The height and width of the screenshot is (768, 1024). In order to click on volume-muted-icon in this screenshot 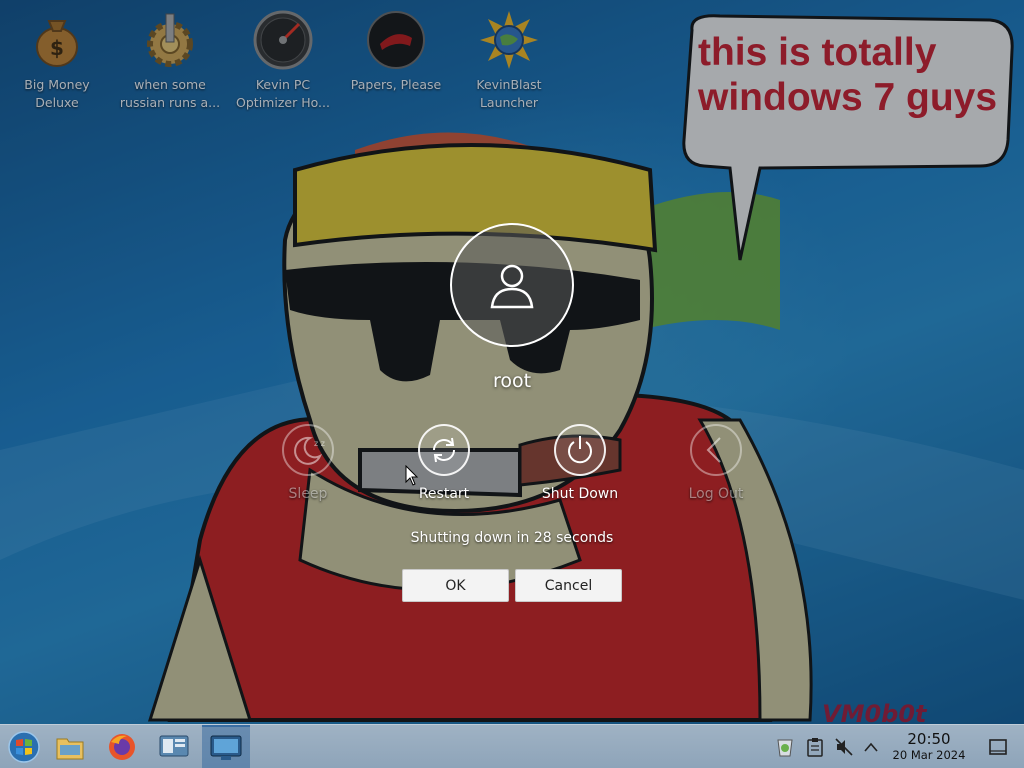, I will do `click(844, 747)`.